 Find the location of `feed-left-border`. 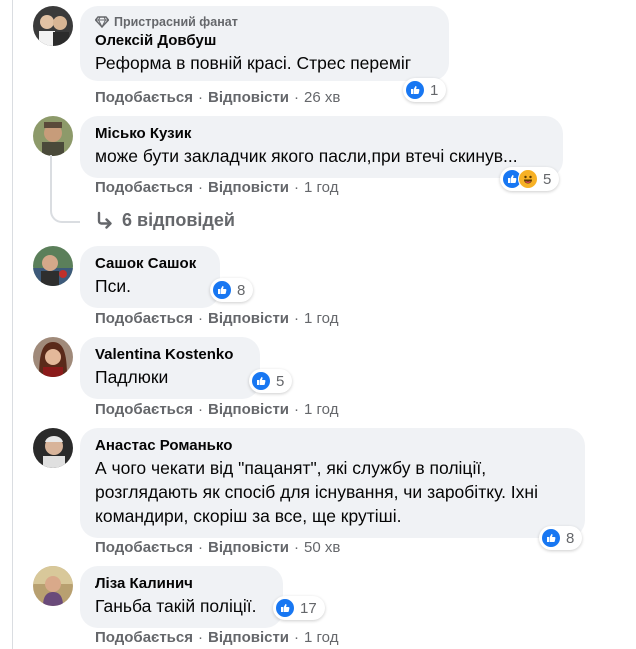

feed-left-border is located at coordinates (12, 324).